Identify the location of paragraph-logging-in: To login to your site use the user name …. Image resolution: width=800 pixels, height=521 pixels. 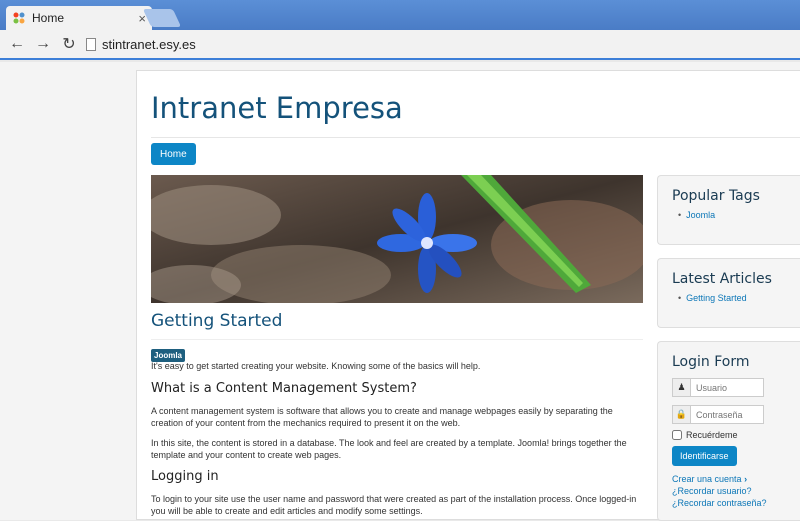
(394, 505).